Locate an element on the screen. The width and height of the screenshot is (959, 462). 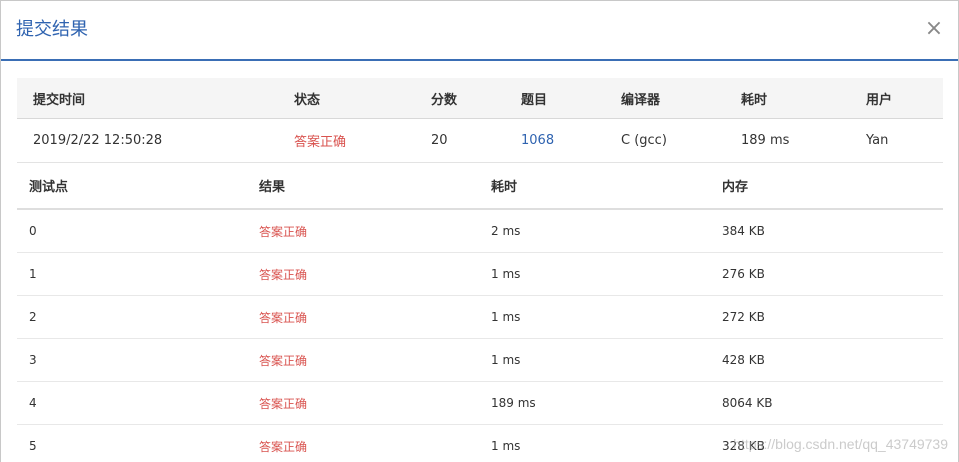
table-row: 1 答案正确 1 ms 276 KB is located at coordinates (480, 274).